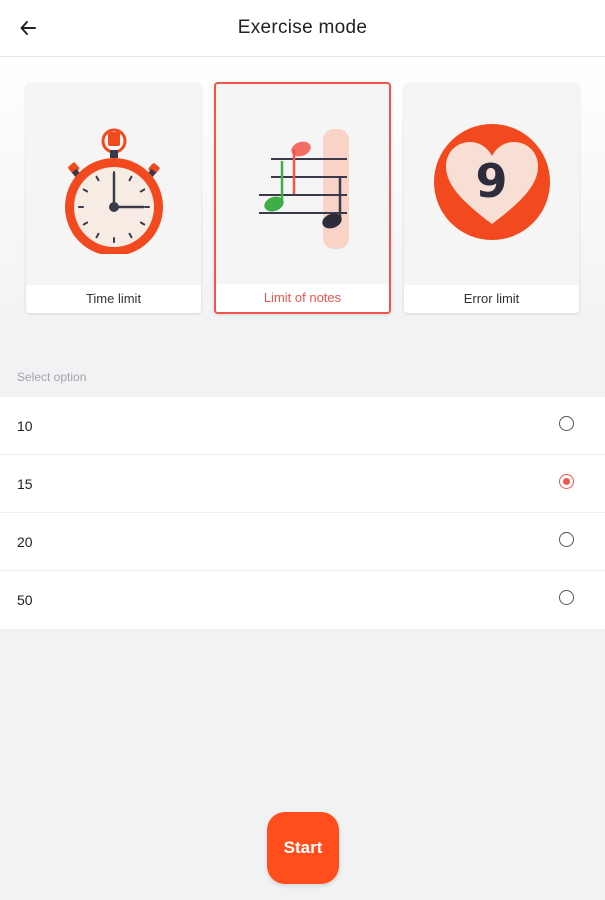 This screenshot has height=900, width=605. What do you see at coordinates (302, 600) in the screenshot?
I see `option-row-50: 50` at bounding box center [302, 600].